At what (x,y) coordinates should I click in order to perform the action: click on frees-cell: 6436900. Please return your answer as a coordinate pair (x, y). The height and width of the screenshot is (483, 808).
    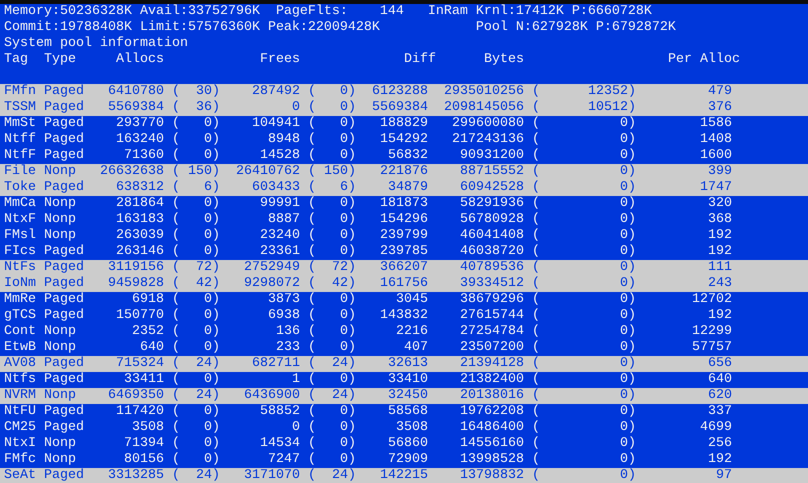
    Looking at the image, I should click on (272, 395).